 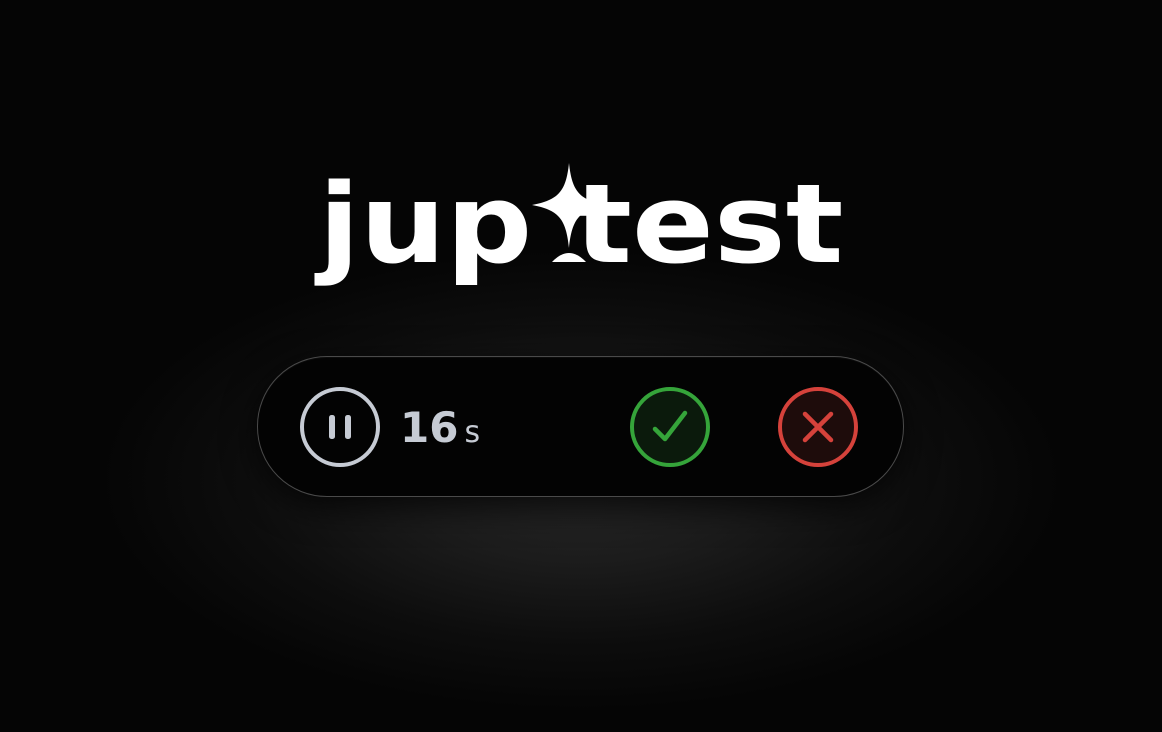 I want to click on pause-button, so click(x=340, y=427).